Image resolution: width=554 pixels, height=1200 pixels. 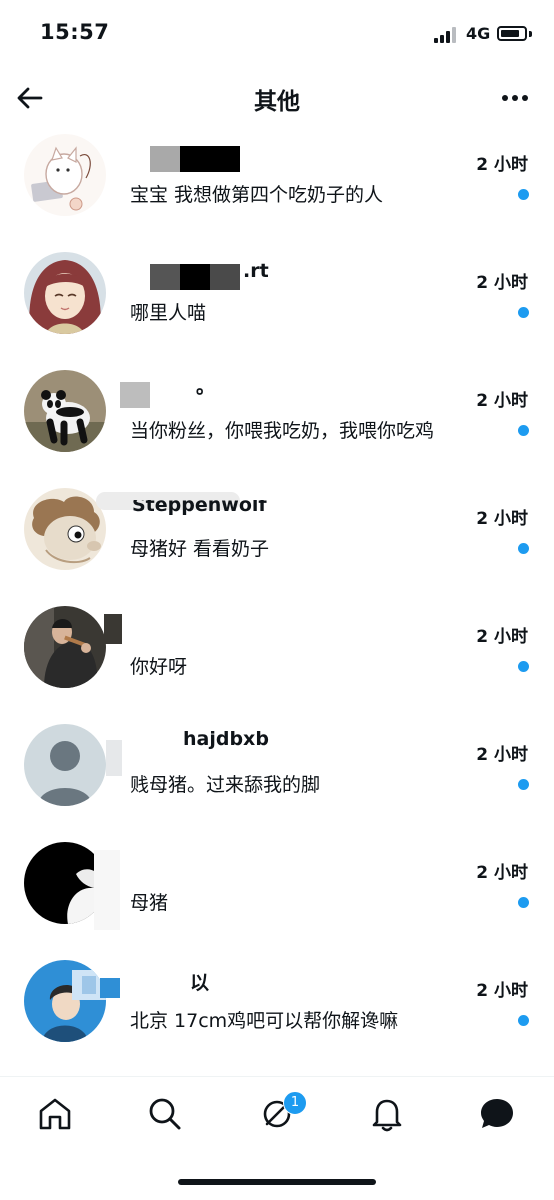 What do you see at coordinates (277, 33) in the screenshot?
I see `status-bar: 15:57 4G` at bounding box center [277, 33].